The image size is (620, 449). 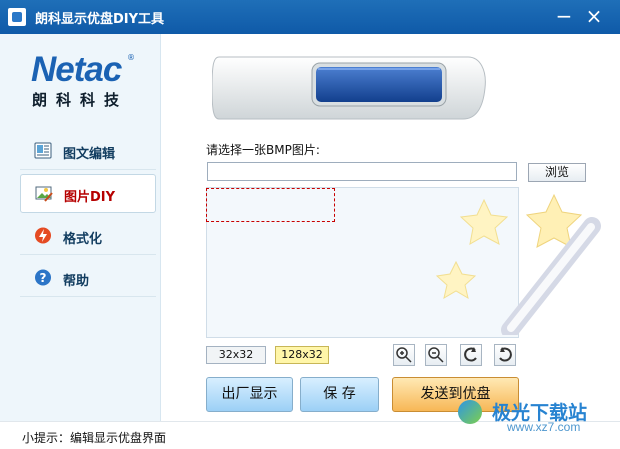 I want to click on format-lightning-icon, so click(x=43, y=235).